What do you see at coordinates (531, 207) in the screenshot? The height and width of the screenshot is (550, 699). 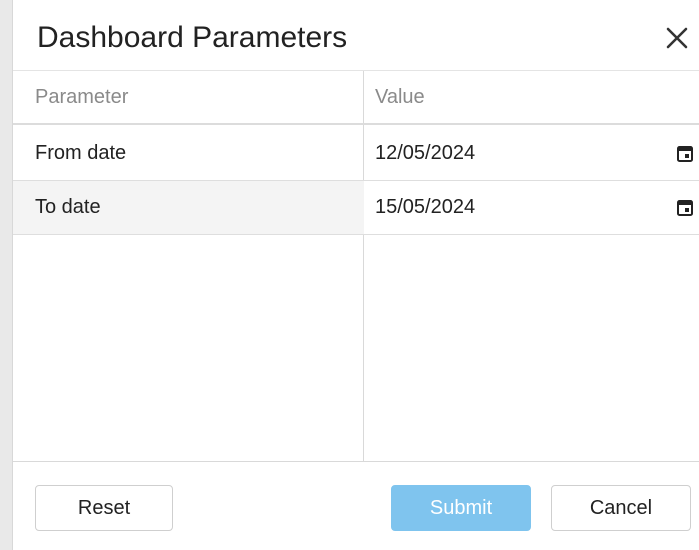 I see `to-date-input: 15/05/2024` at bounding box center [531, 207].